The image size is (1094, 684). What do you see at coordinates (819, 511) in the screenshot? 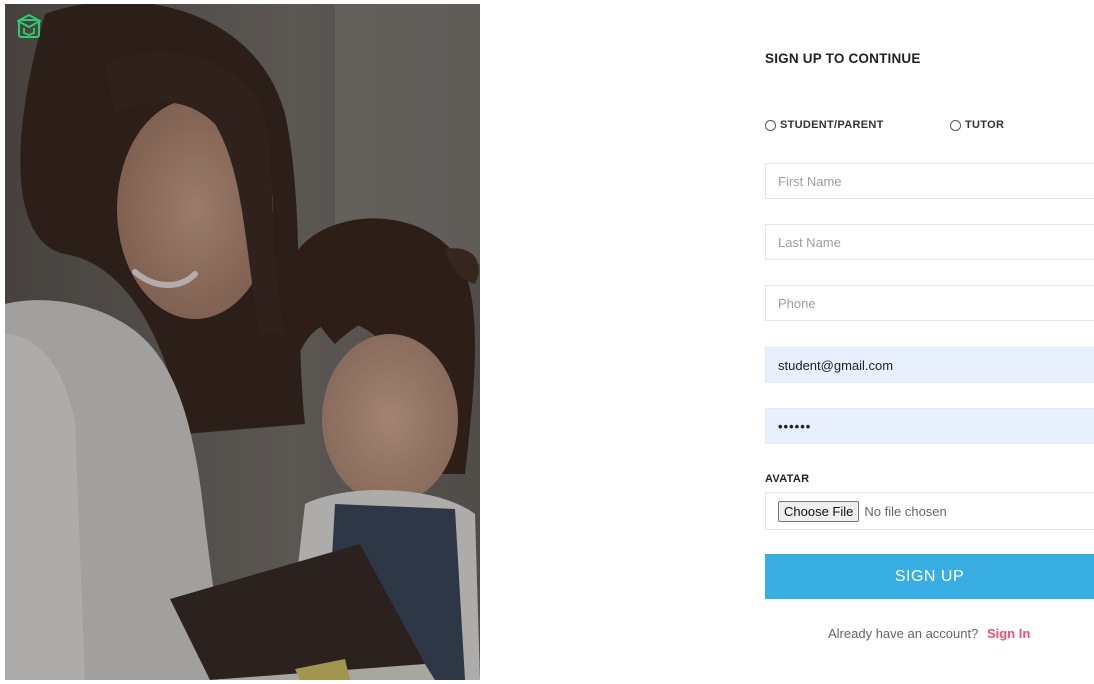
I see `choose-file-button: Choose File` at bounding box center [819, 511].